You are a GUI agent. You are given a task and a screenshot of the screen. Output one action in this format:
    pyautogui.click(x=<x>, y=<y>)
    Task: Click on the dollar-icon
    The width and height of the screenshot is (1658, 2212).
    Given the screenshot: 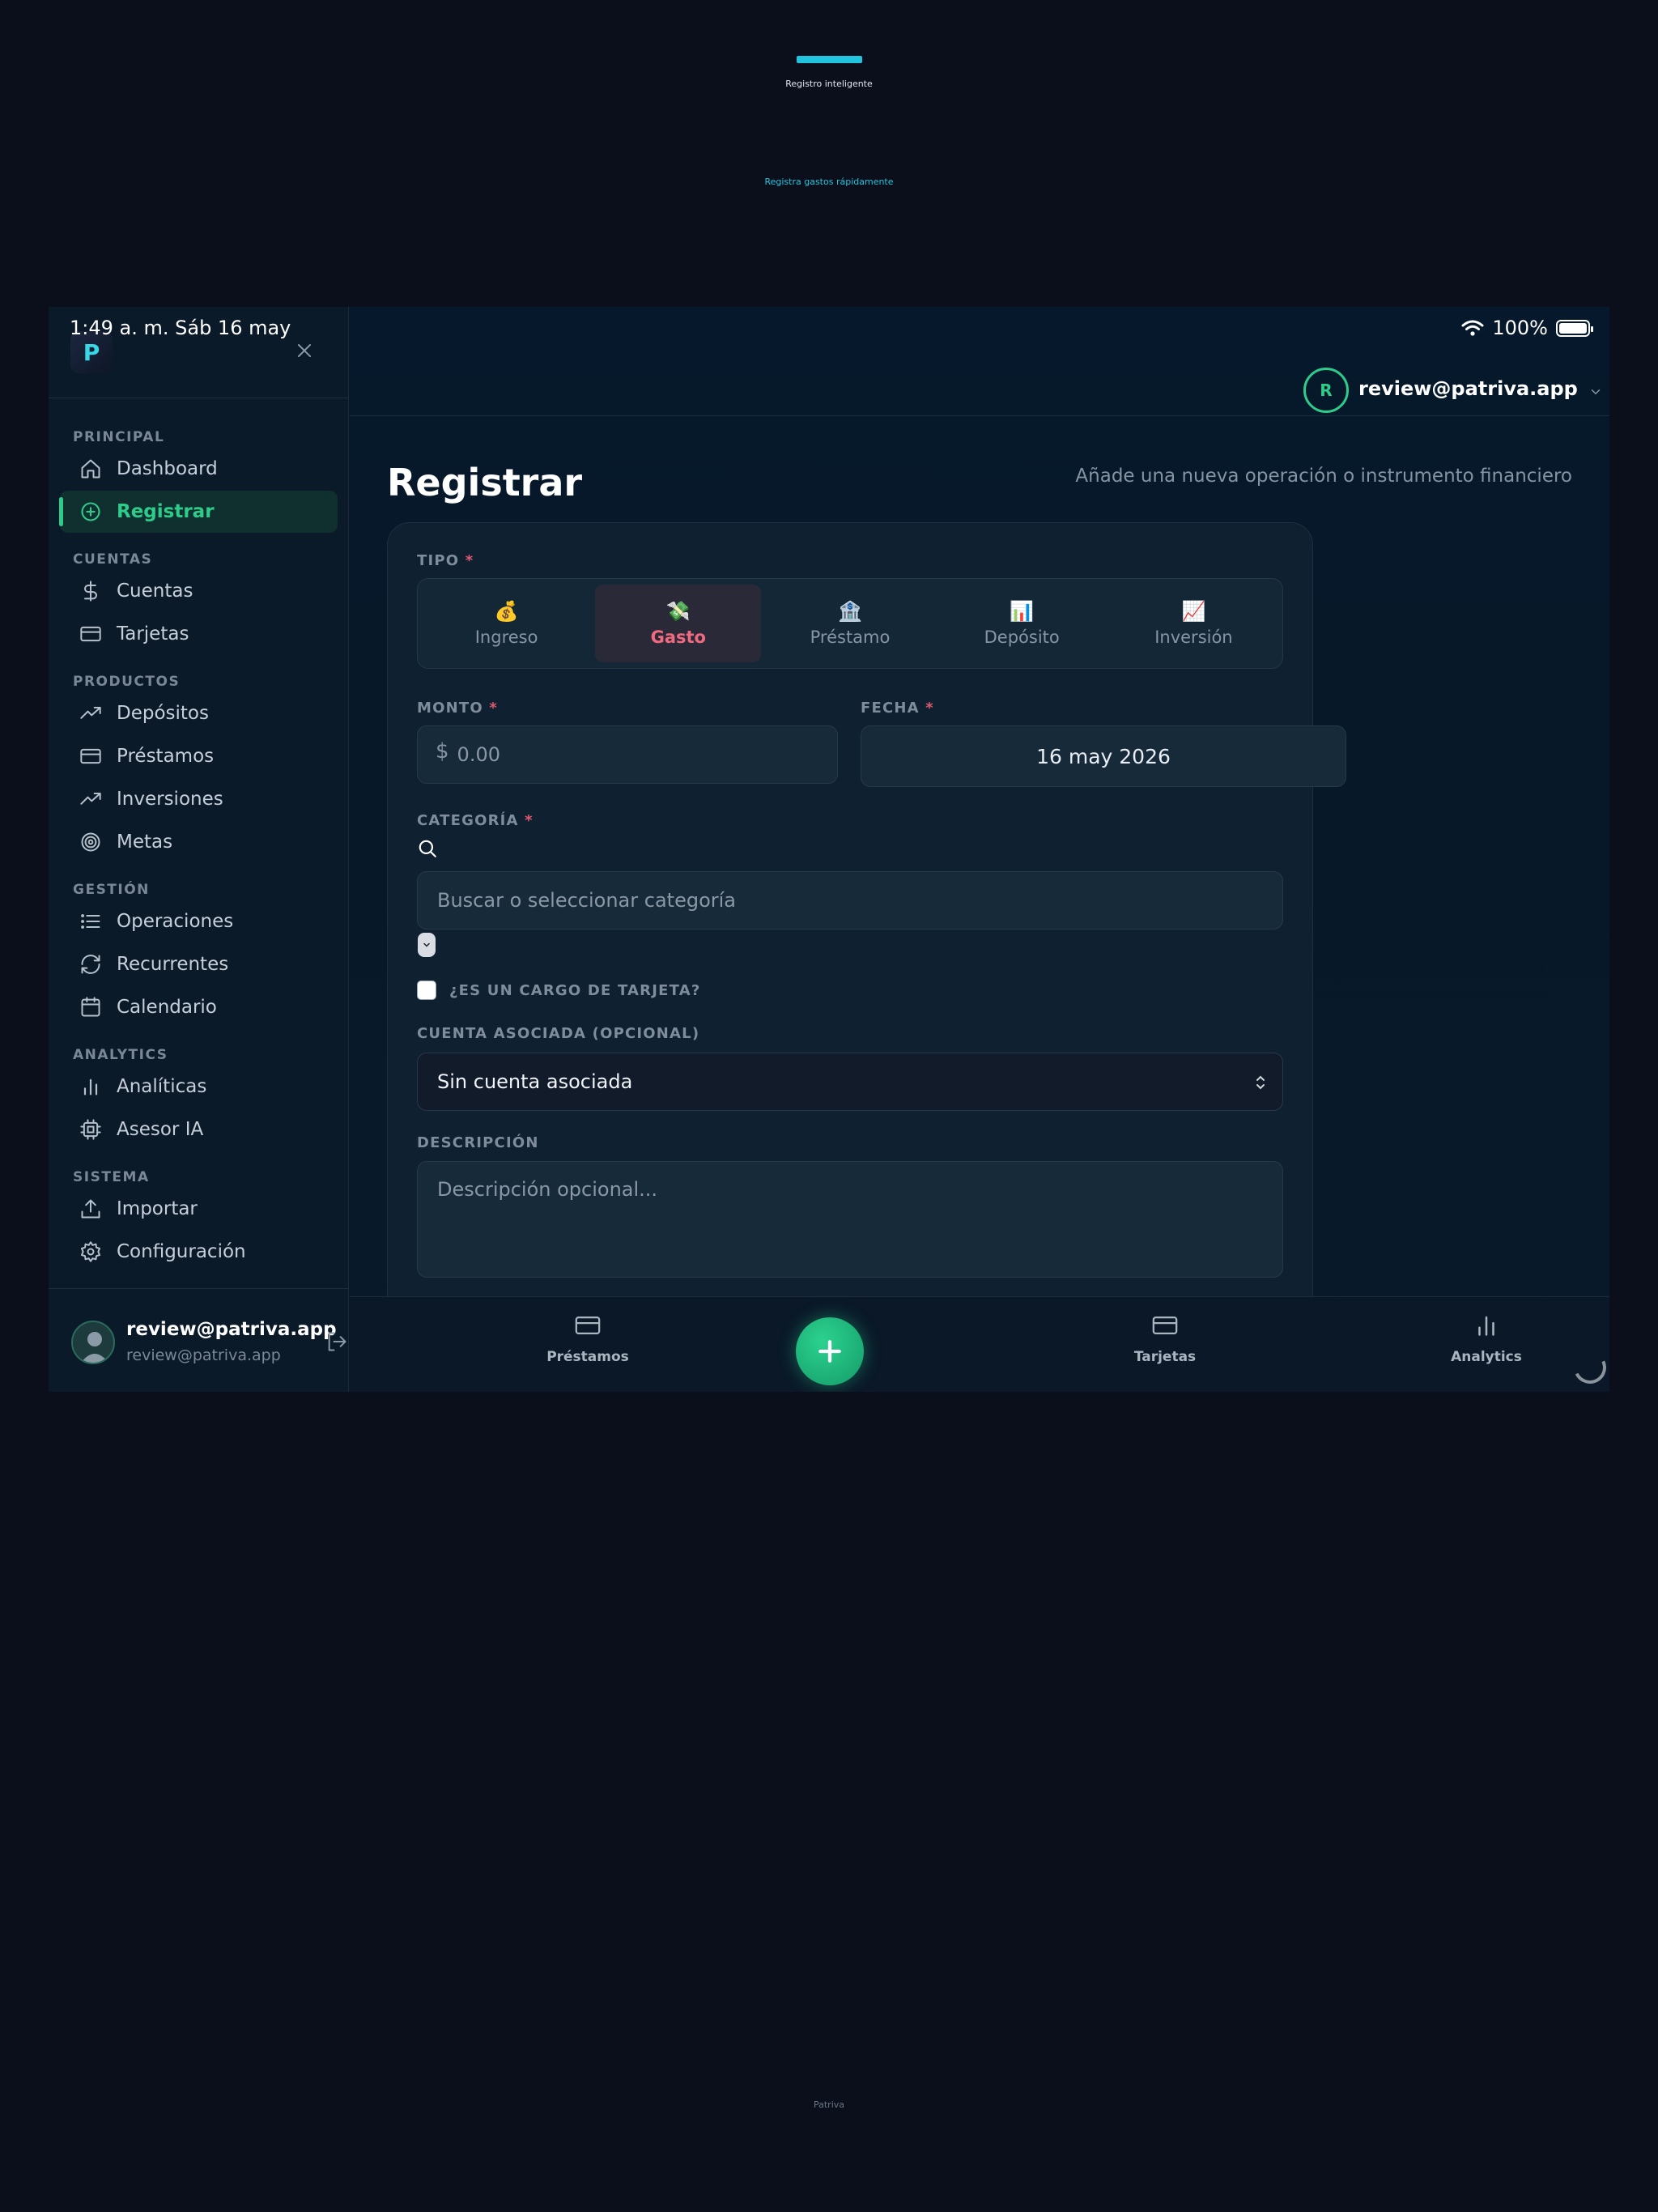 What is the action you would take?
    pyautogui.click(x=90, y=591)
    